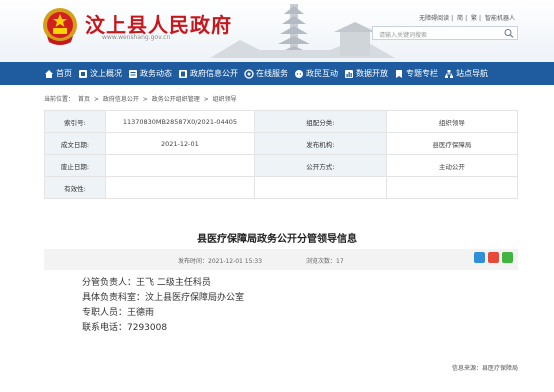 The image size is (554, 392). I want to click on nav-overview: 汶上概况, so click(100, 73).